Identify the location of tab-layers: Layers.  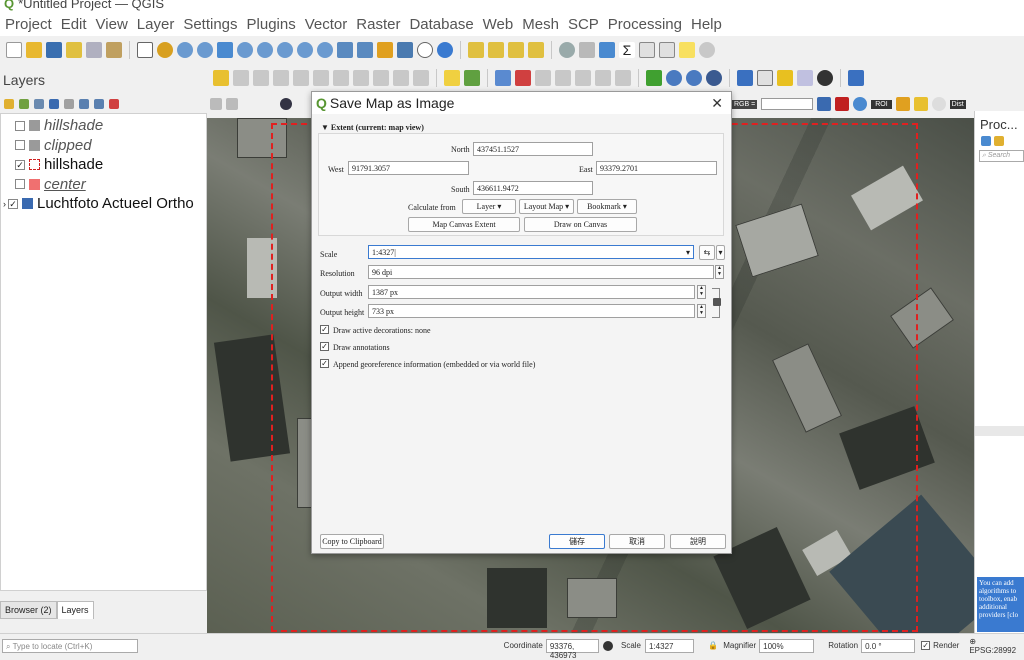
(75, 610).